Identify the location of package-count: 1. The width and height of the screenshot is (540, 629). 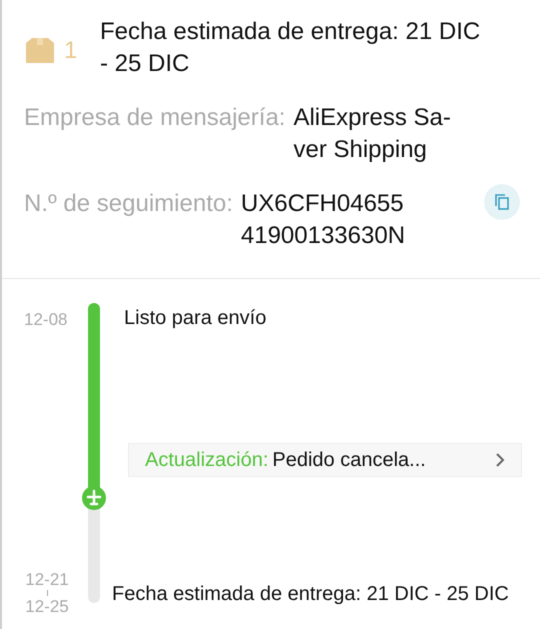
(71, 51).